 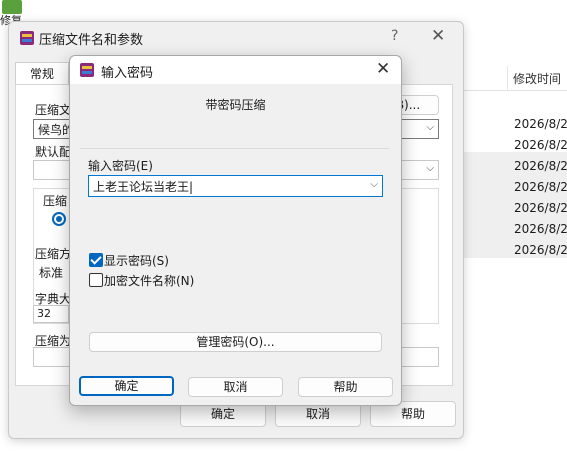 I want to click on encrypt-filenames-checkbox, so click(x=96, y=280).